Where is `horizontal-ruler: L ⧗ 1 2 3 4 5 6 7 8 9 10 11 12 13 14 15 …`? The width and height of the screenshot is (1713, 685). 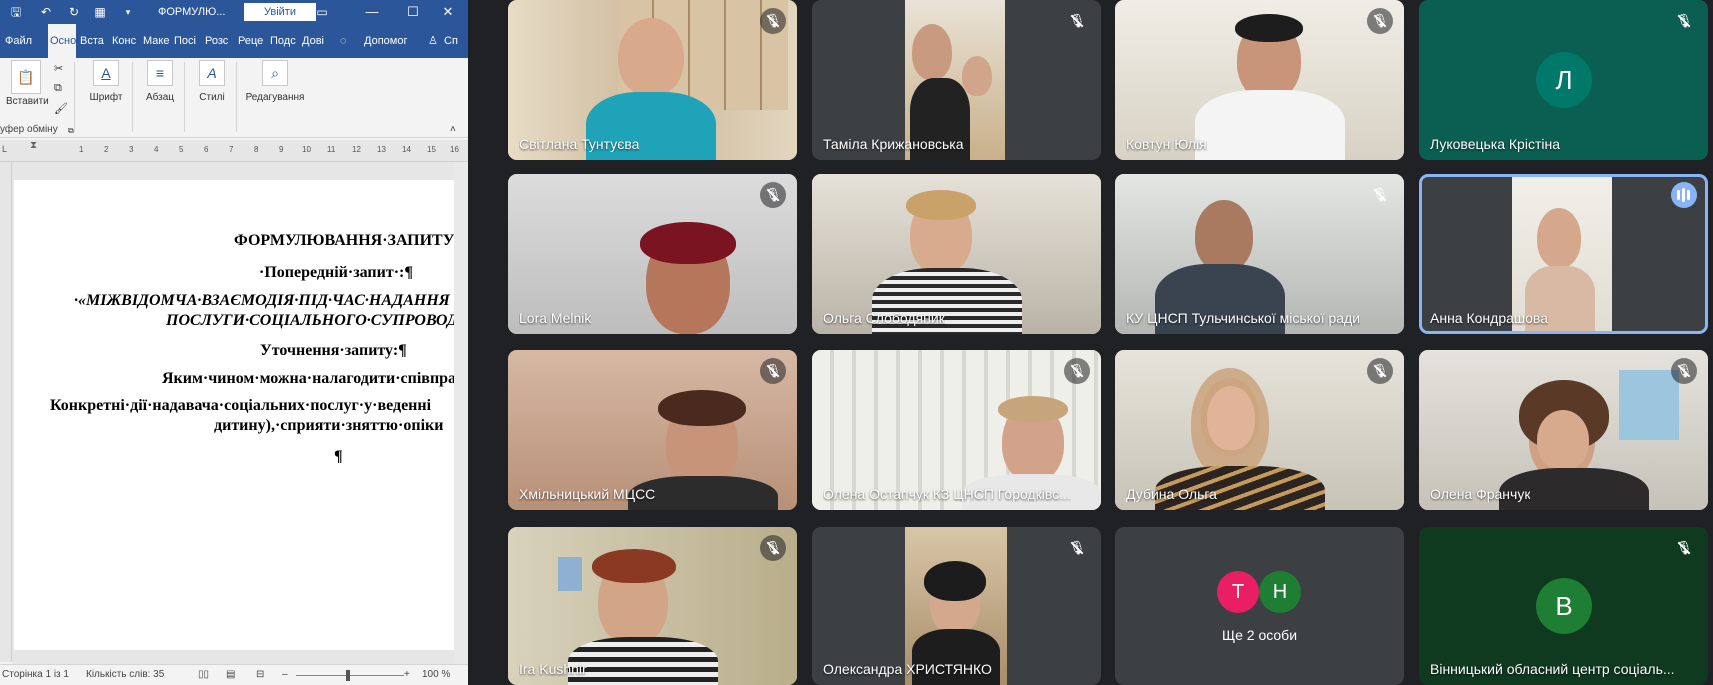 horizontal-ruler: L ⧗ 1 2 3 4 5 6 7 8 9 10 11 12 13 14 15 … is located at coordinates (234, 151).